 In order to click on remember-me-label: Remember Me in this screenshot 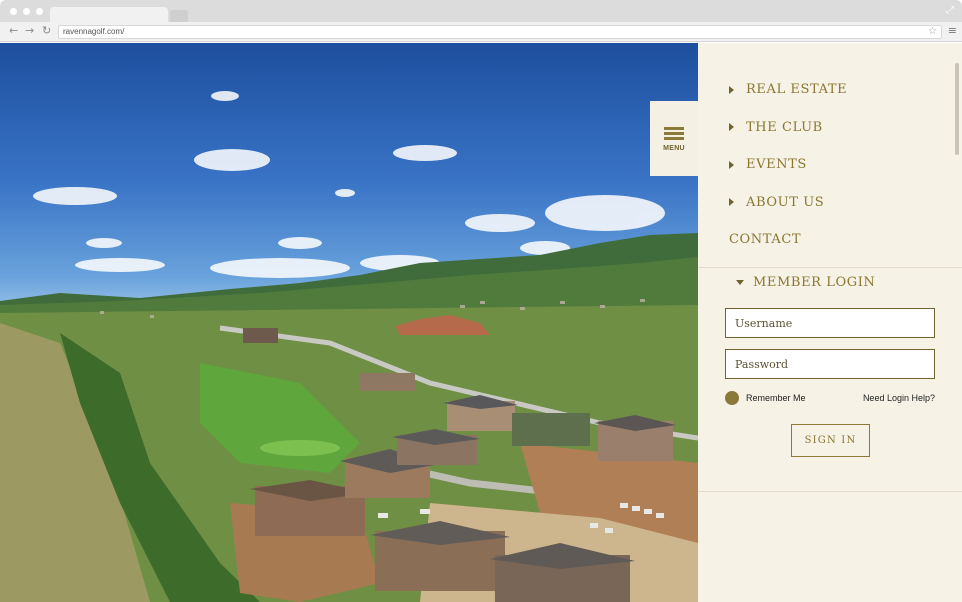, I will do `click(776, 398)`.